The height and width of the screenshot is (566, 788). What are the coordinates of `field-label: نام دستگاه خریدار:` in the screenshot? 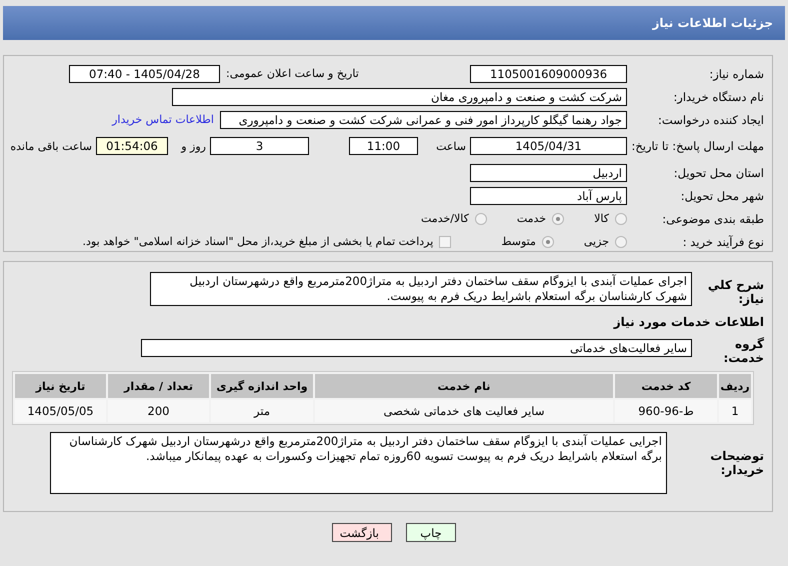 It's located at (718, 97).